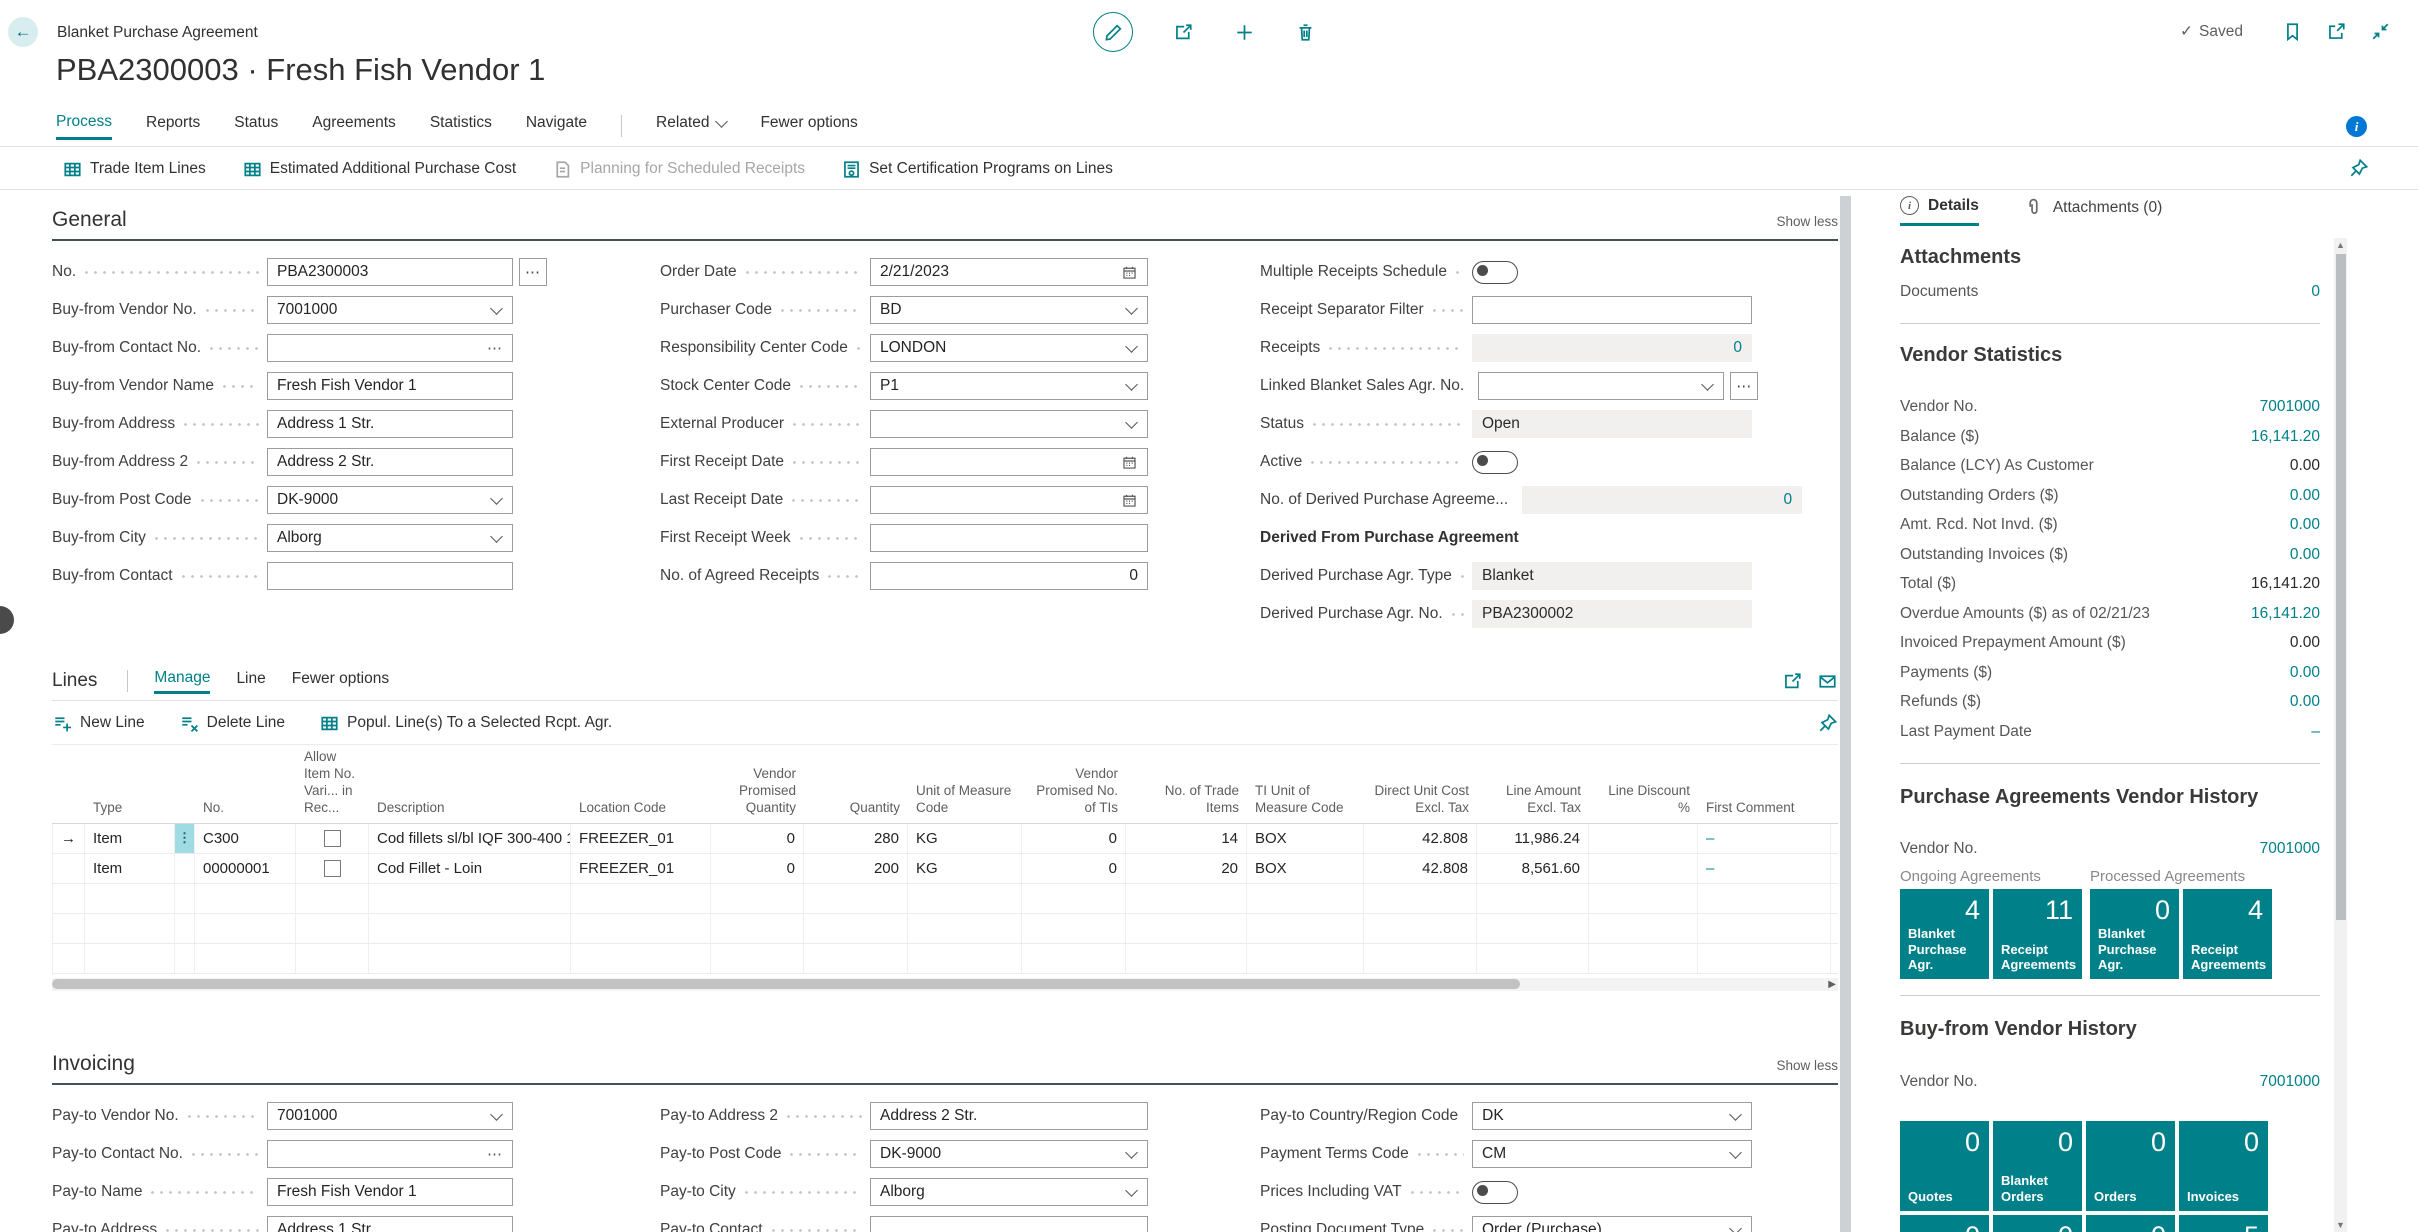  Describe the element at coordinates (2380, 31) in the screenshot. I see `collapse-icon-button` at that location.